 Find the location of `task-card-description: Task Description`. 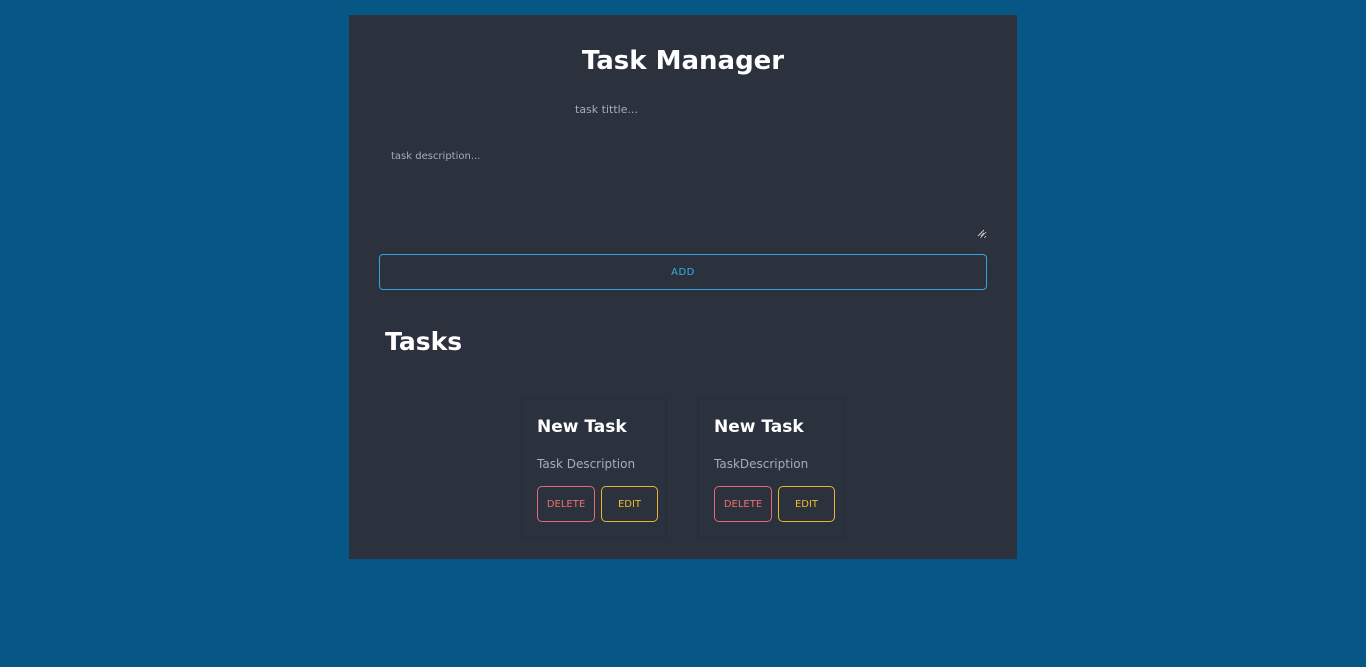

task-card-description: Task Description is located at coordinates (586, 464).